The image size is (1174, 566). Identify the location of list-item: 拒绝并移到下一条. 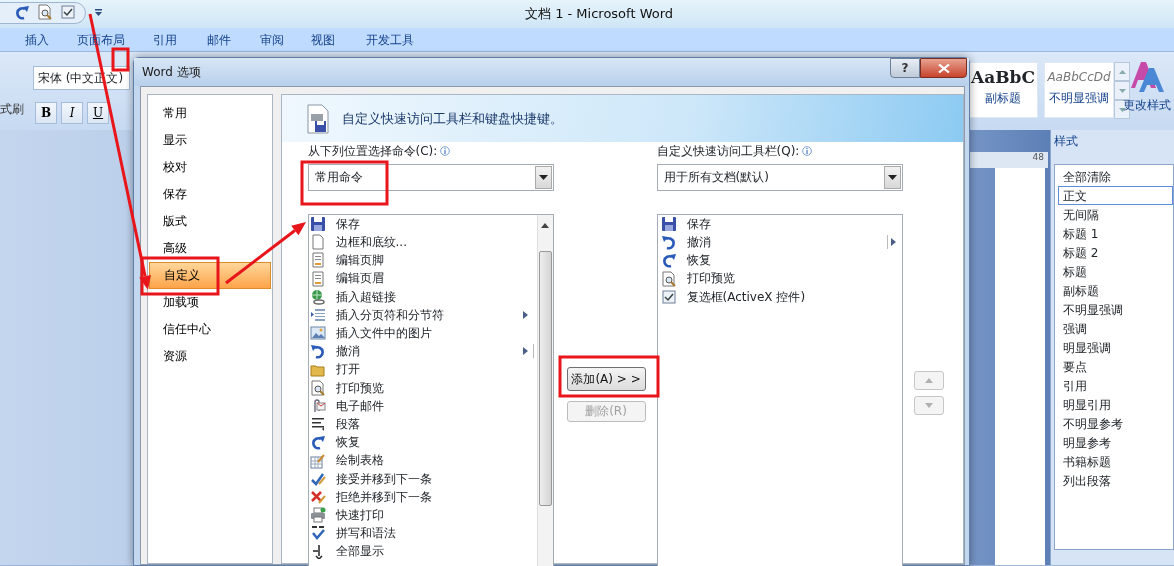
(422, 496).